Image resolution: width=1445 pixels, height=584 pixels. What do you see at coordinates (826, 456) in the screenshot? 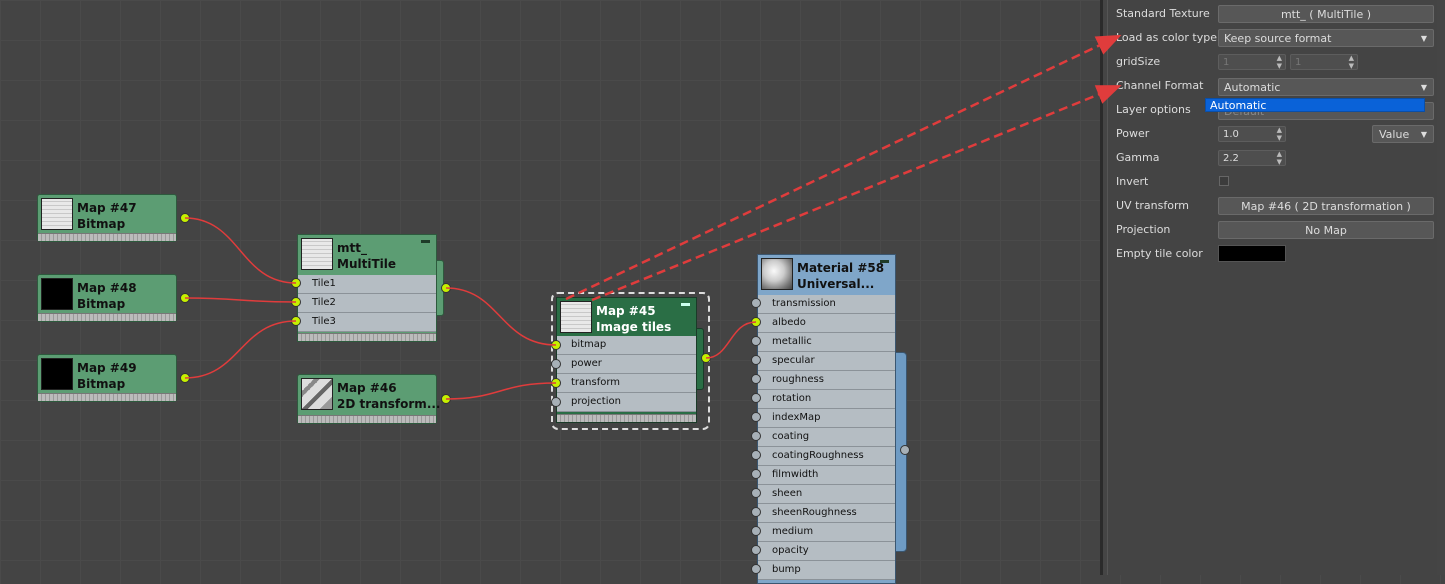
I see `port-coating-roughness: coatingRoughness` at bounding box center [826, 456].